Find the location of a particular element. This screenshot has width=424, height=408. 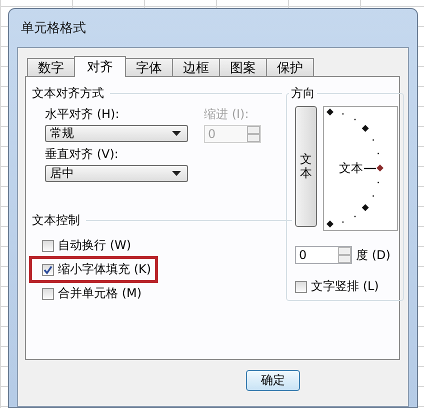

tab: 边框 is located at coordinates (196, 67).